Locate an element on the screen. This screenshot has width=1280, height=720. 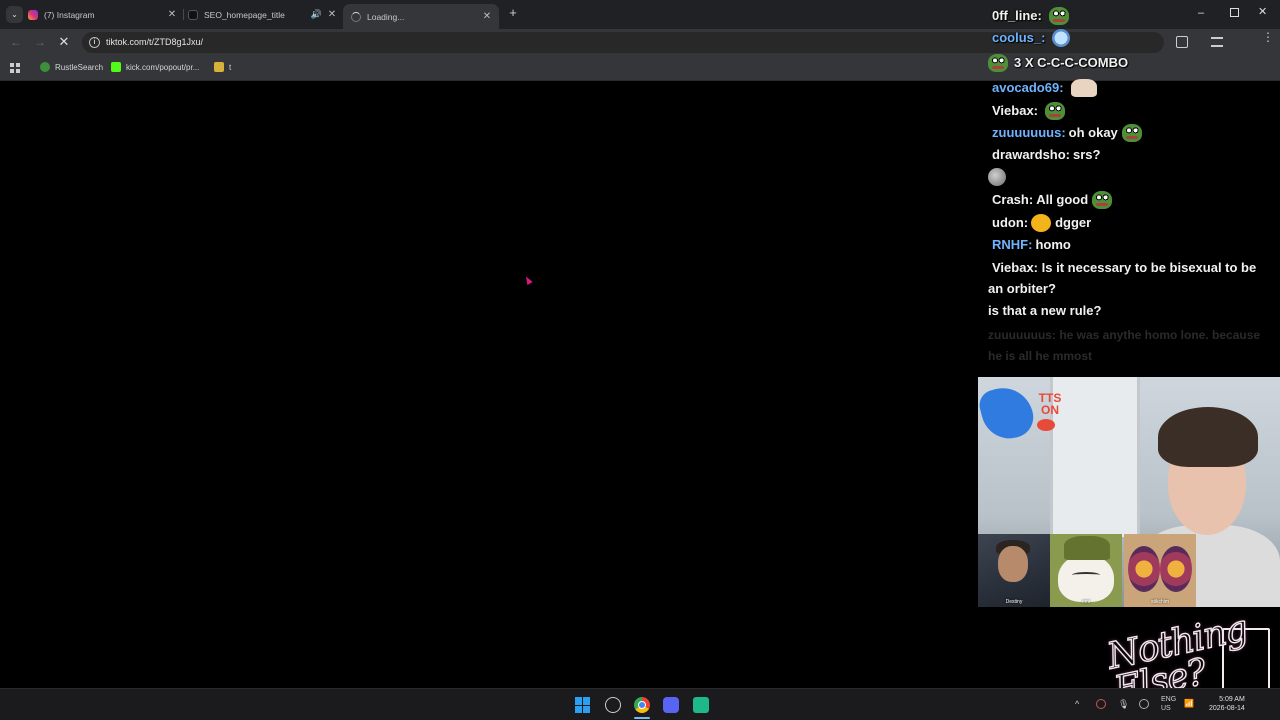
tab-title: (7) Instagram is located at coordinates (69, 14).